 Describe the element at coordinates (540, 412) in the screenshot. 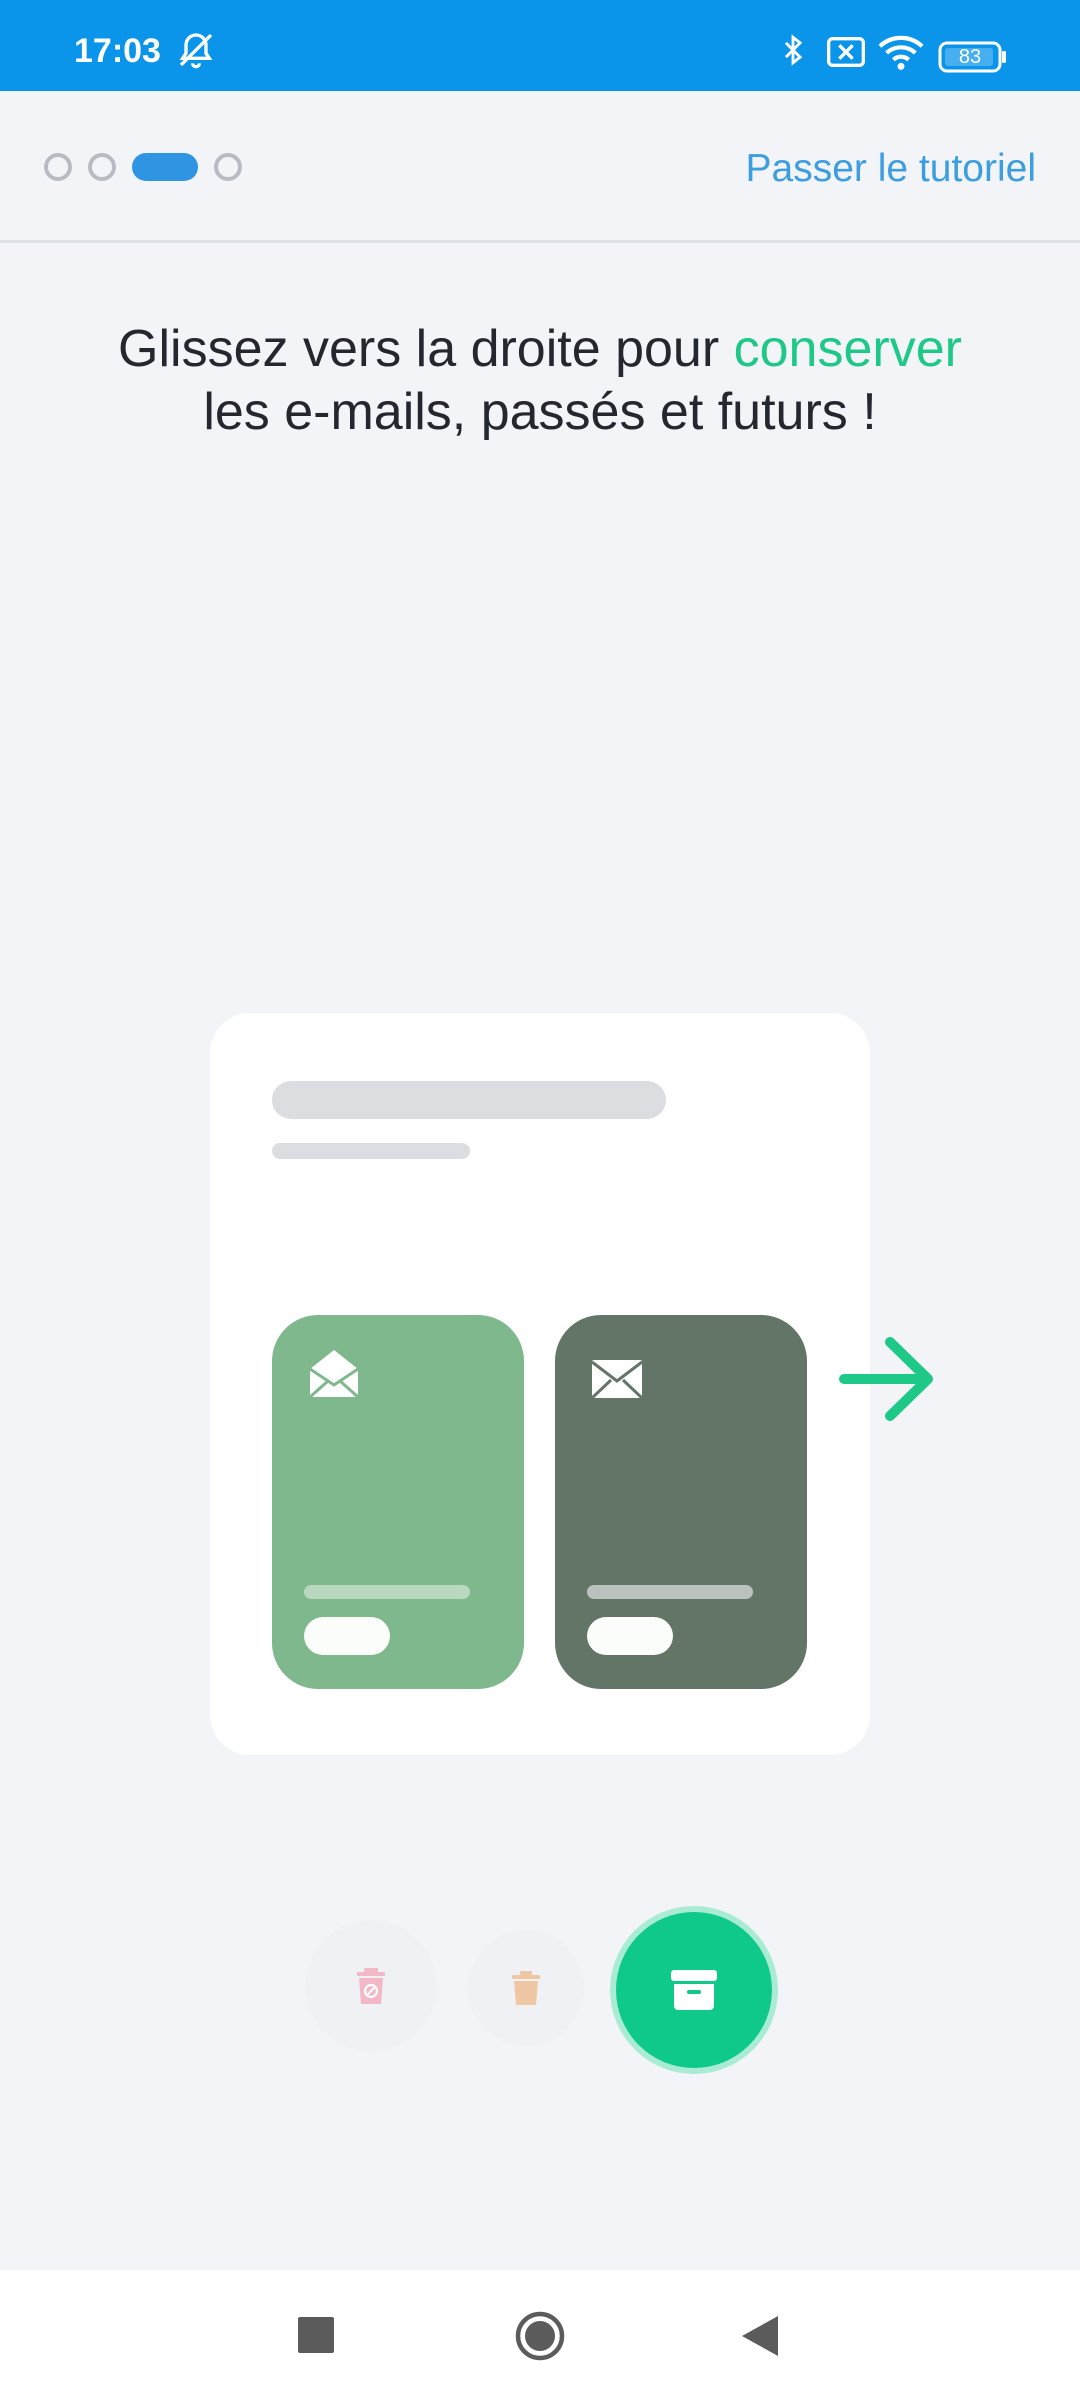

I see `headline-text-2: les e-mails, passés et futurs !` at that location.